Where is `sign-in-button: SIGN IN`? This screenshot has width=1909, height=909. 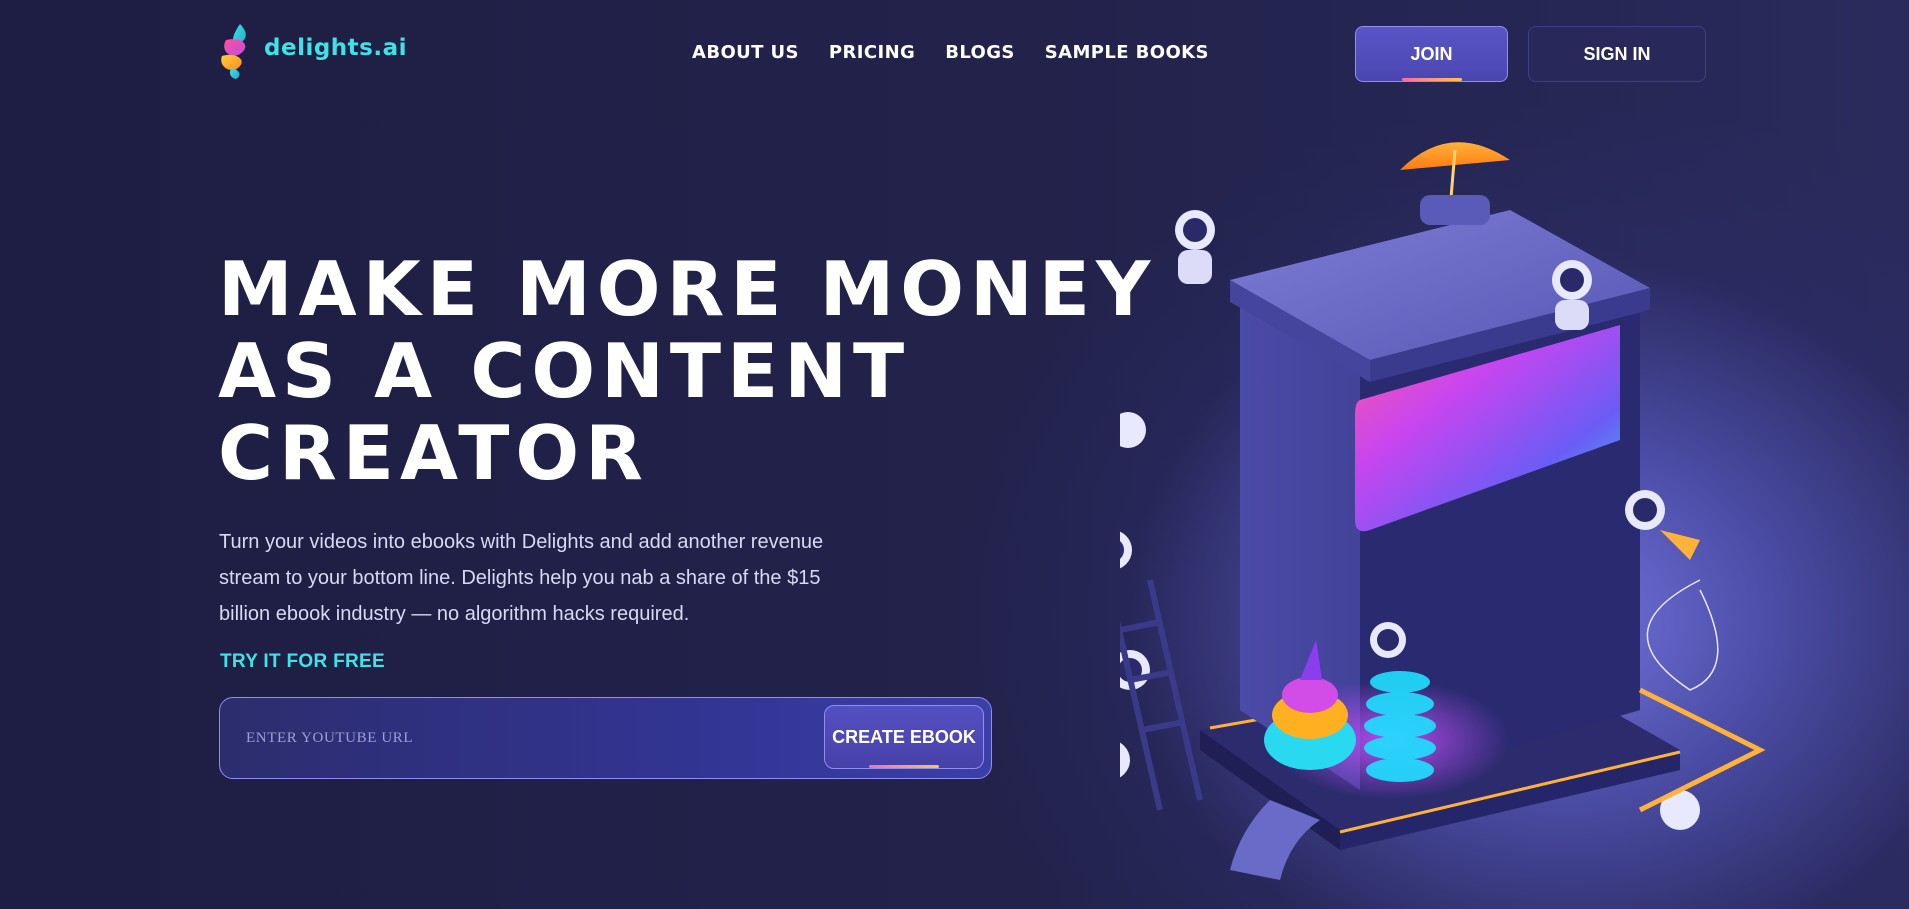 sign-in-button: SIGN IN is located at coordinates (1617, 54).